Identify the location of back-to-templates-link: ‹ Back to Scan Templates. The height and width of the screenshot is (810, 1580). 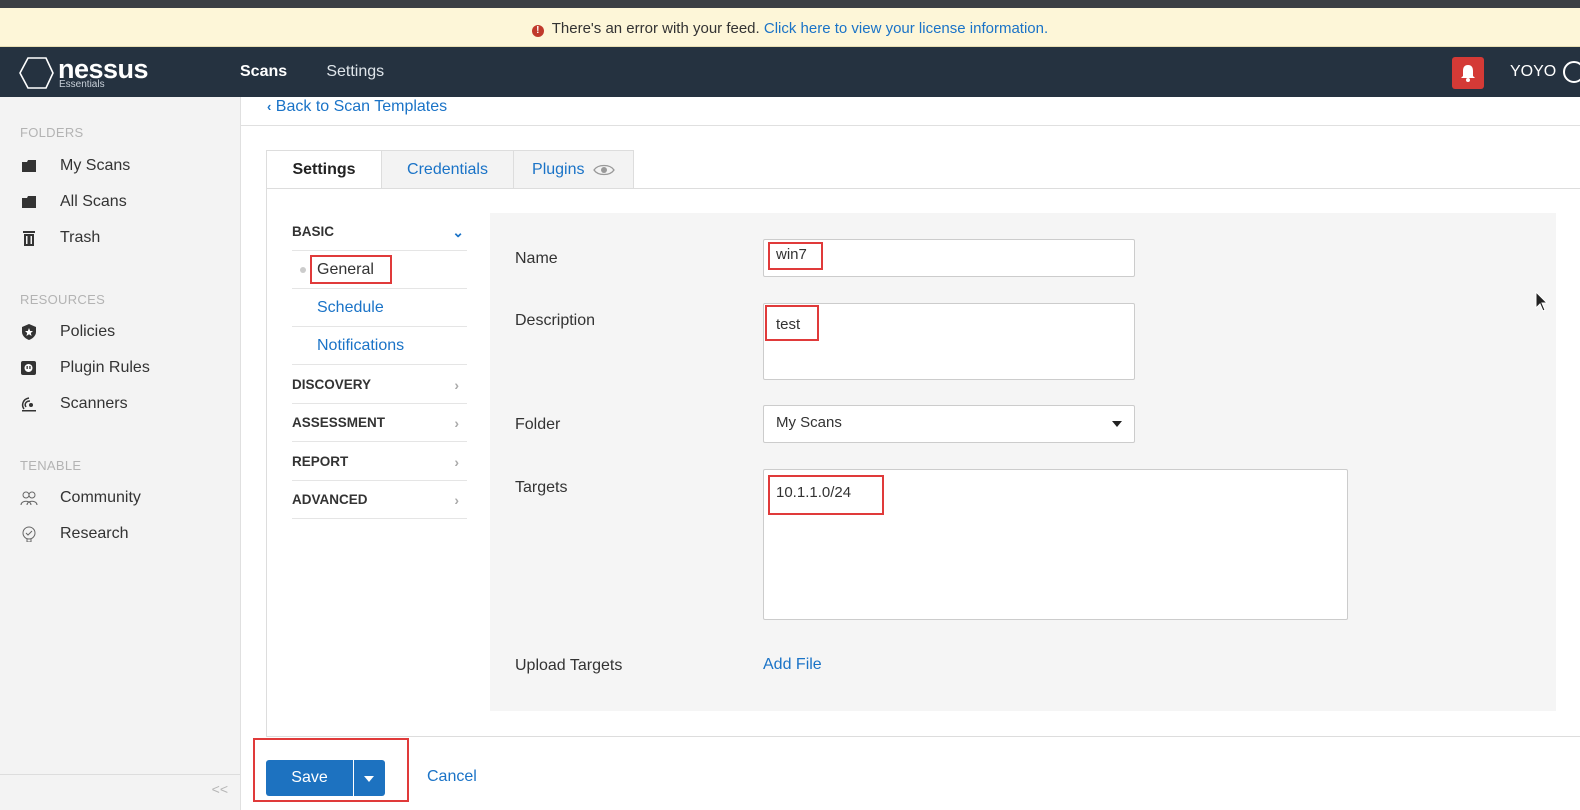
(357, 107).